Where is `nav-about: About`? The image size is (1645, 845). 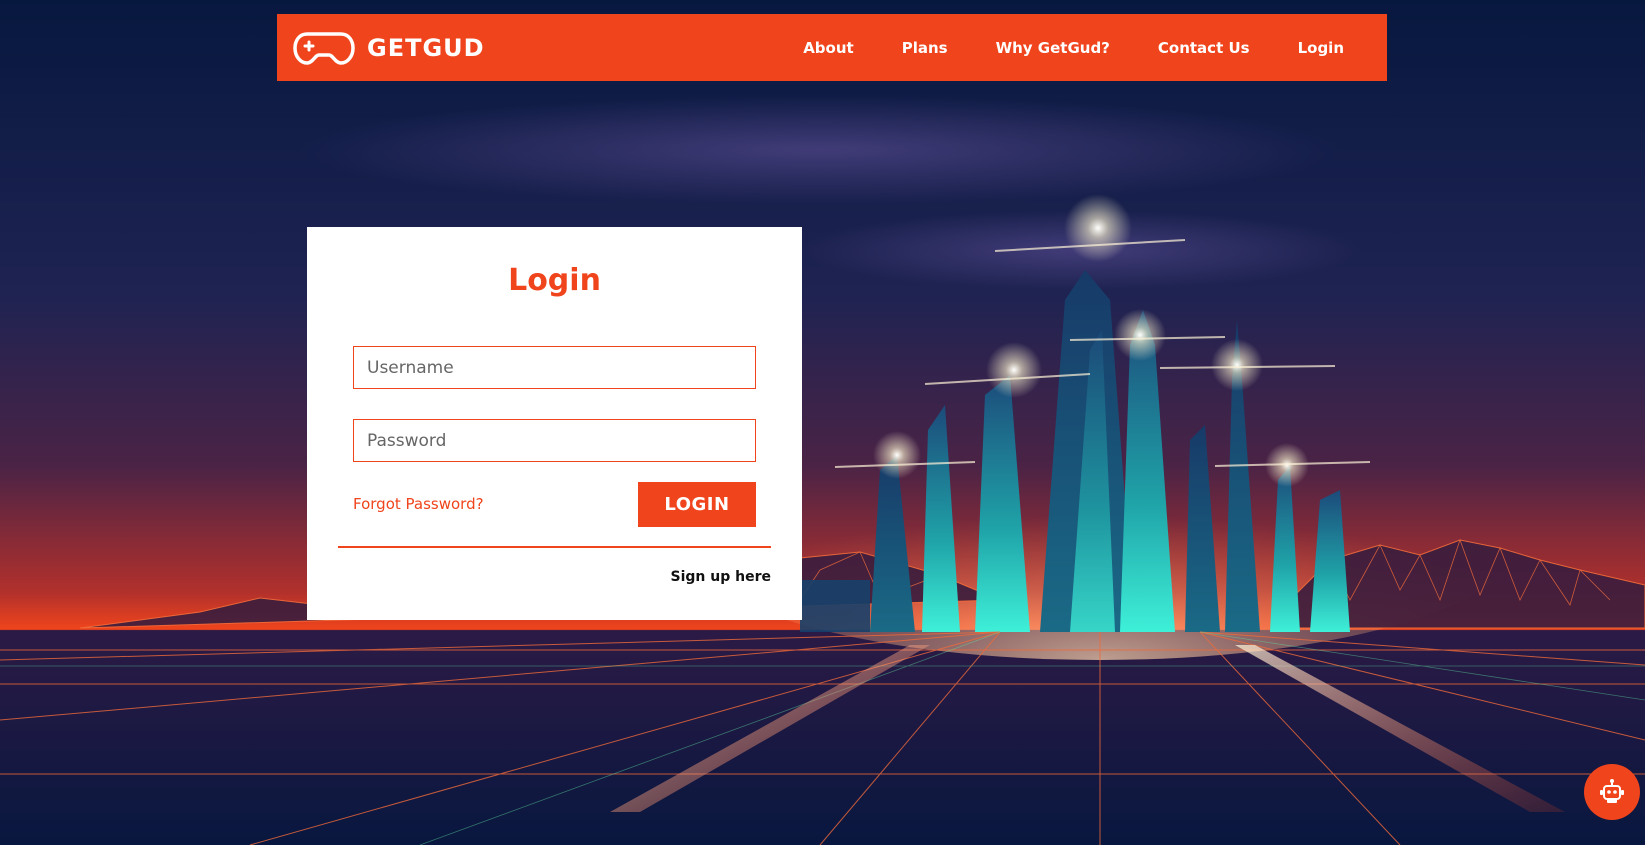
nav-about: About is located at coordinates (828, 48).